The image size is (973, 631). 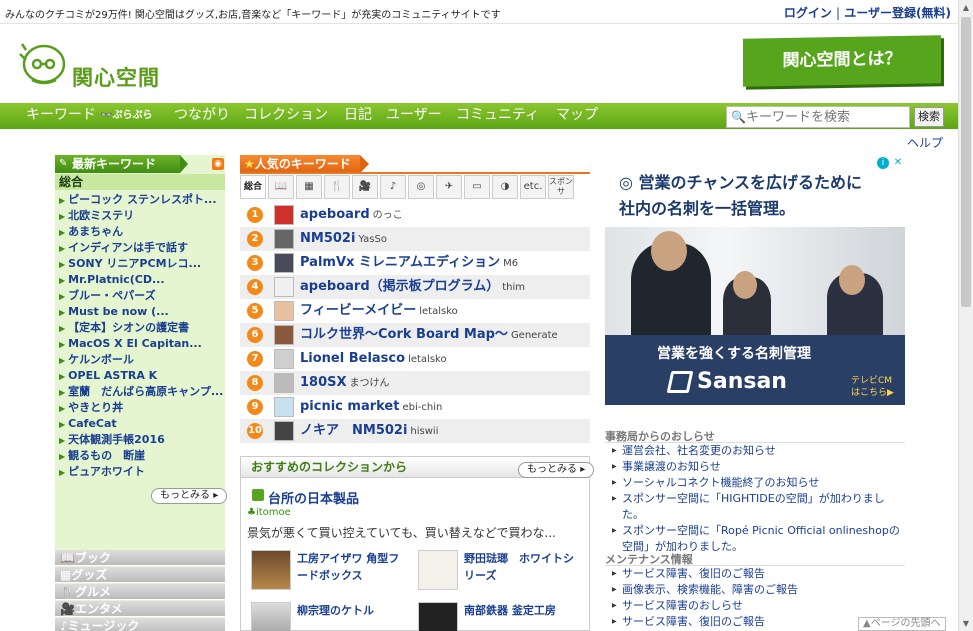 What do you see at coordinates (61, 116) in the screenshot?
I see `nav-keyword: キーワード` at bounding box center [61, 116].